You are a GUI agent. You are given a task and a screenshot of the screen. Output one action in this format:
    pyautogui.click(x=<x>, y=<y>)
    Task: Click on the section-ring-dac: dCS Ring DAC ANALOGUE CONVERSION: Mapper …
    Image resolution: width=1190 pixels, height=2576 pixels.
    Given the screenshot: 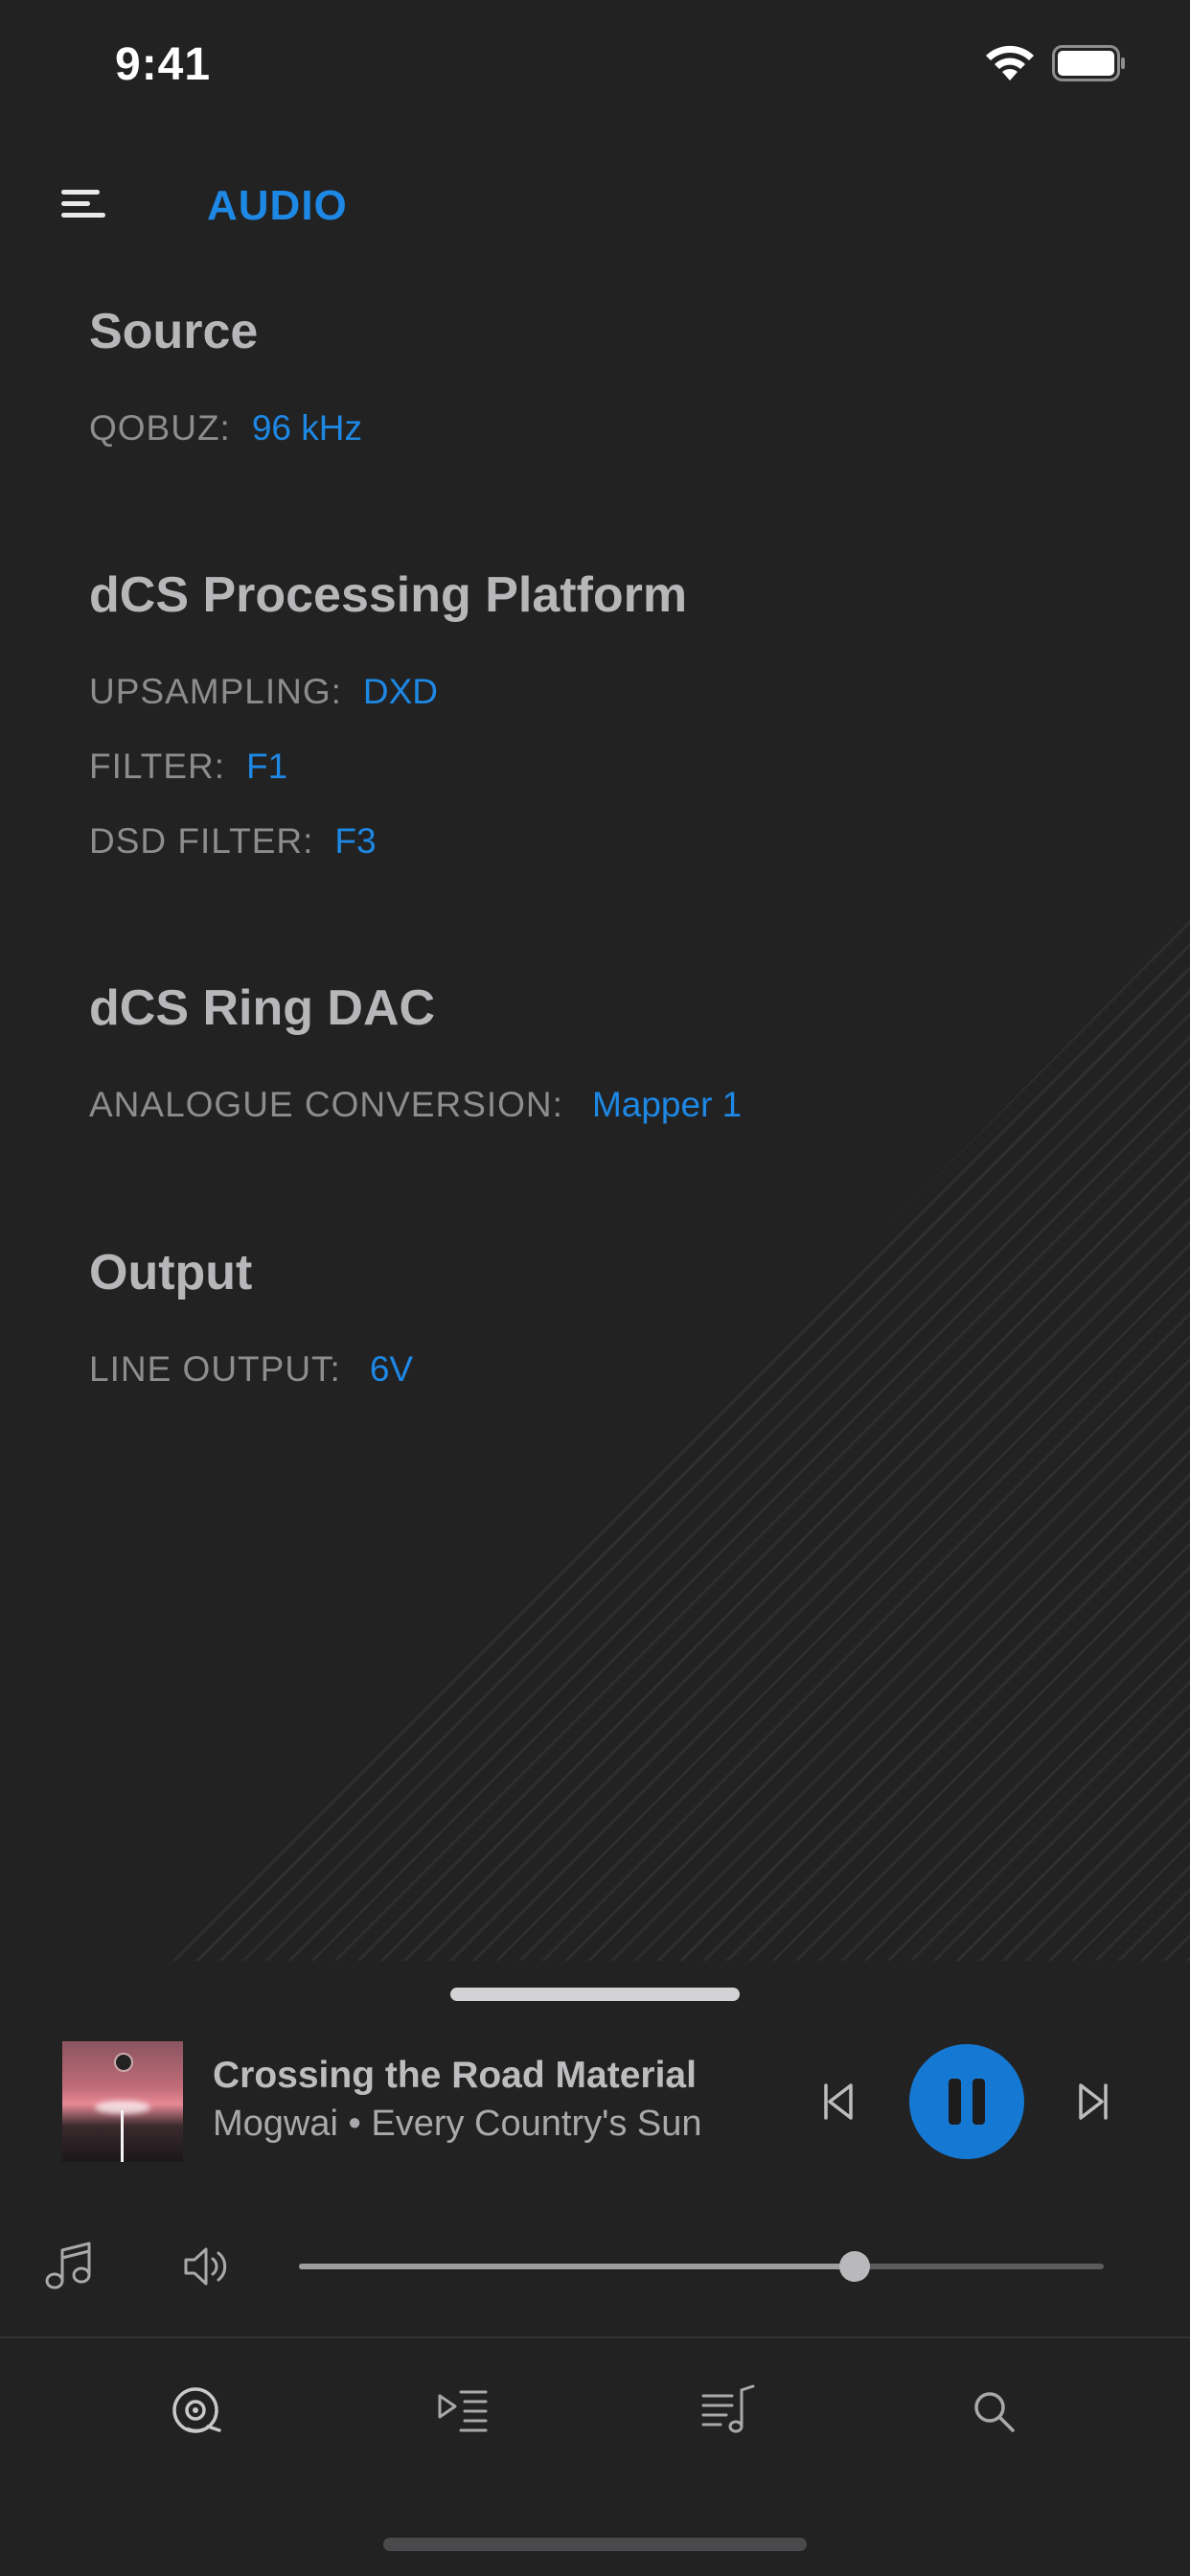 What is the action you would take?
    pyautogui.click(x=416, y=1051)
    